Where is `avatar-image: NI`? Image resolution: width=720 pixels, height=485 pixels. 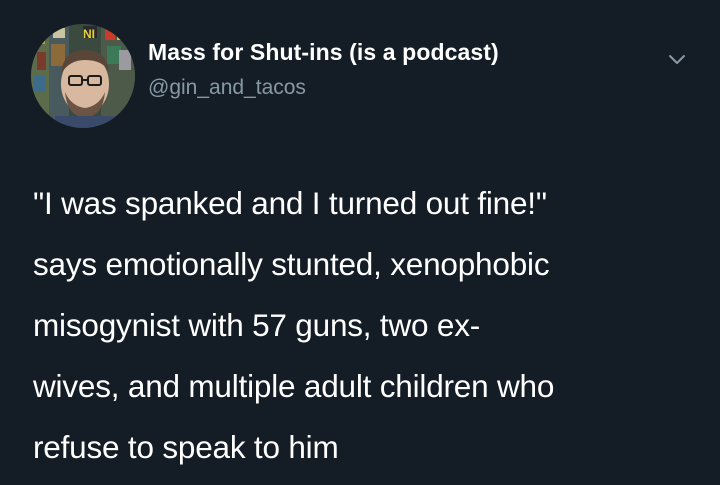 avatar-image: NI is located at coordinates (83, 76).